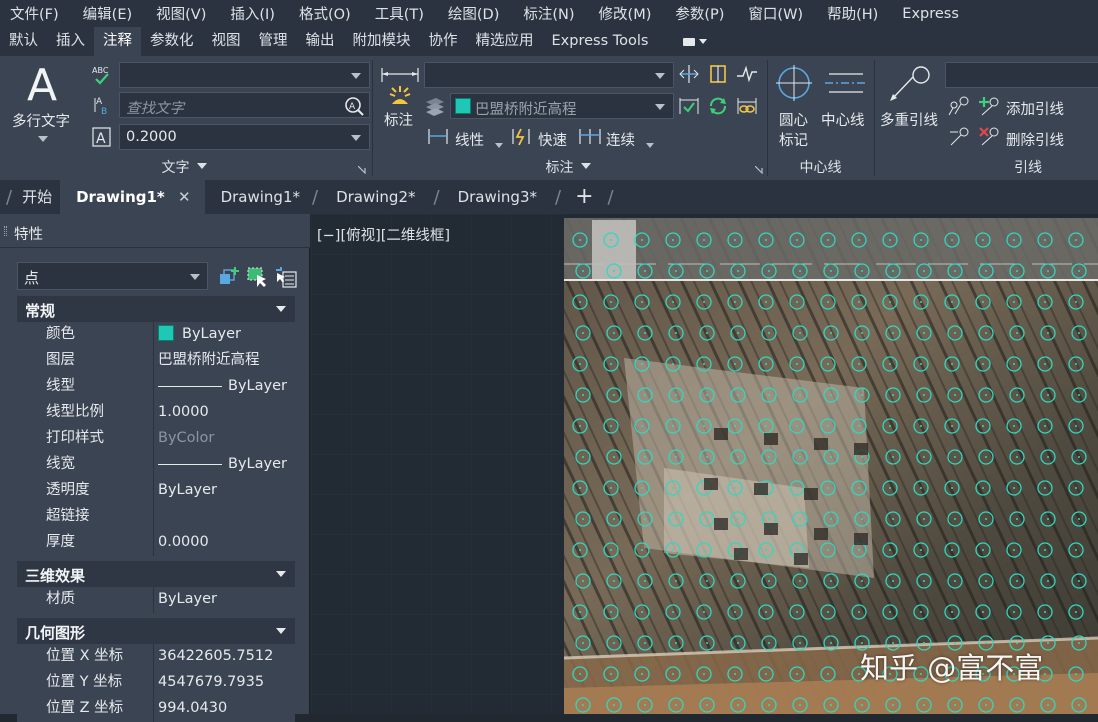 Image resolution: width=1098 pixels, height=722 pixels. I want to click on leader-collect-icon, so click(959, 136).